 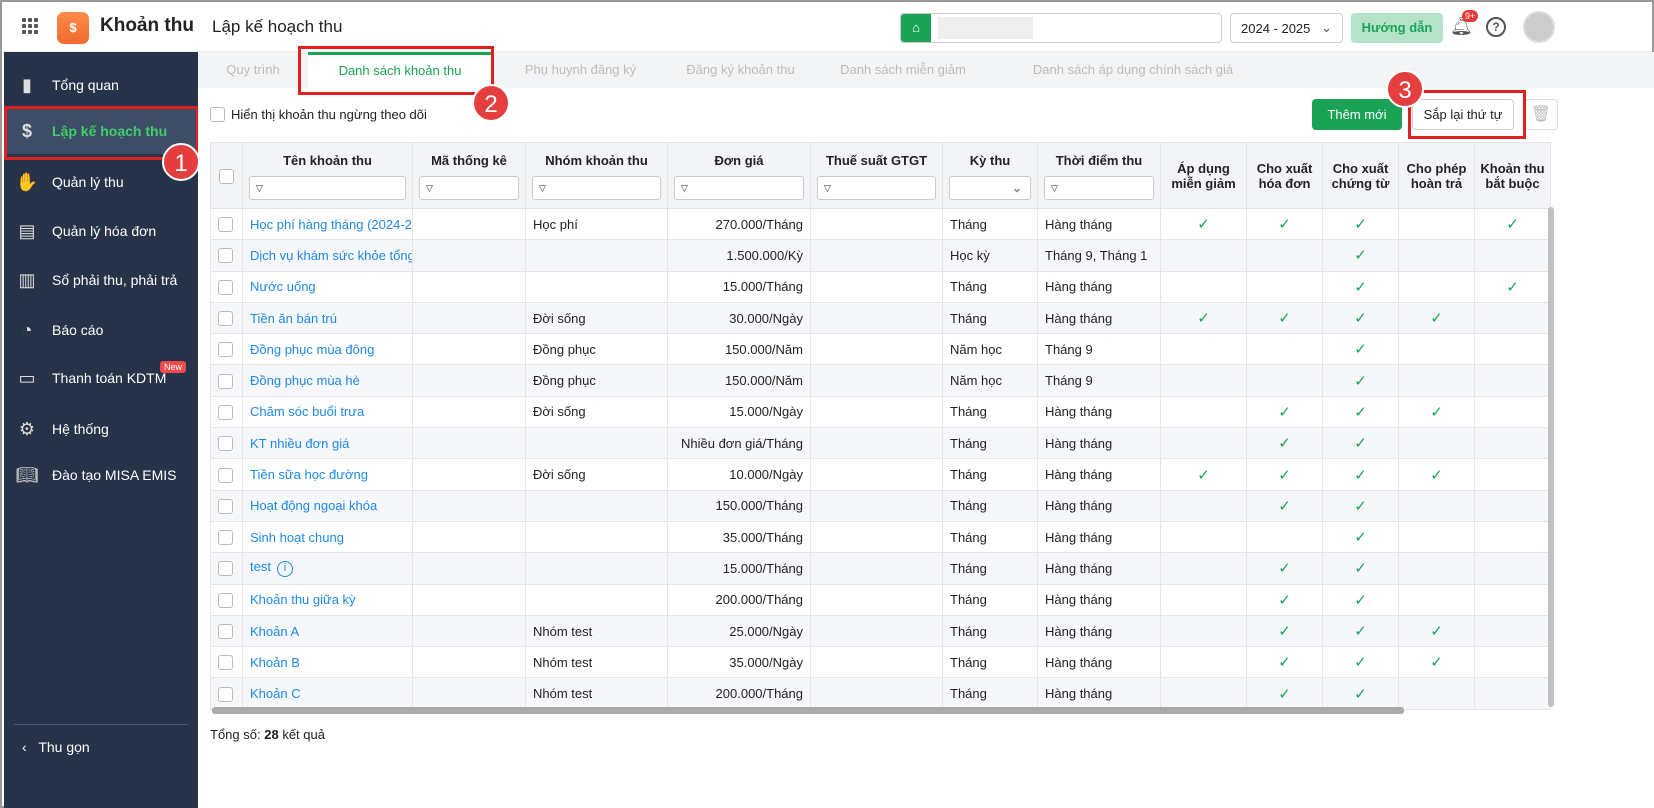 I want to click on add-new-button: Thêm mới, so click(x=1357, y=114).